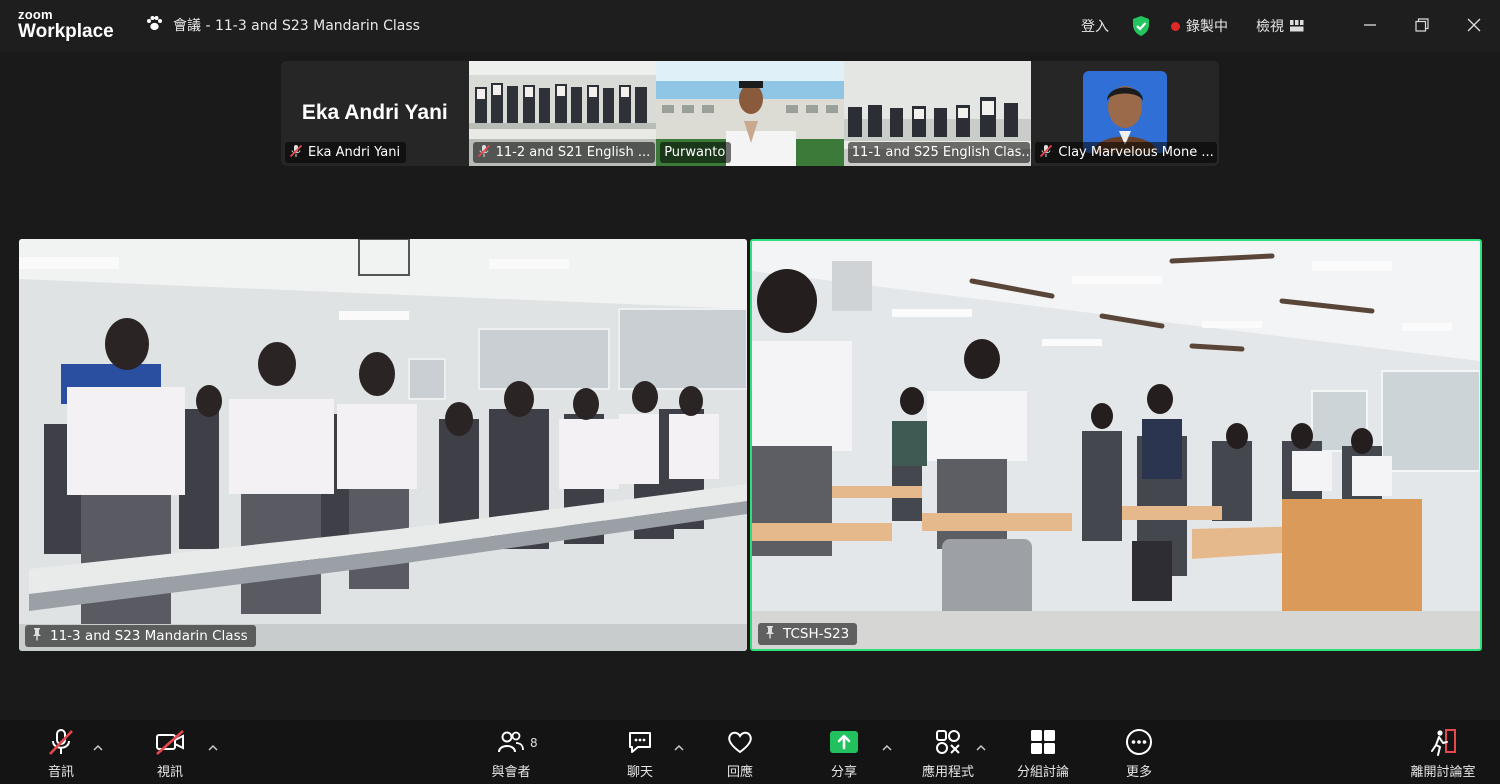  I want to click on share-options-caret, so click(887, 744).